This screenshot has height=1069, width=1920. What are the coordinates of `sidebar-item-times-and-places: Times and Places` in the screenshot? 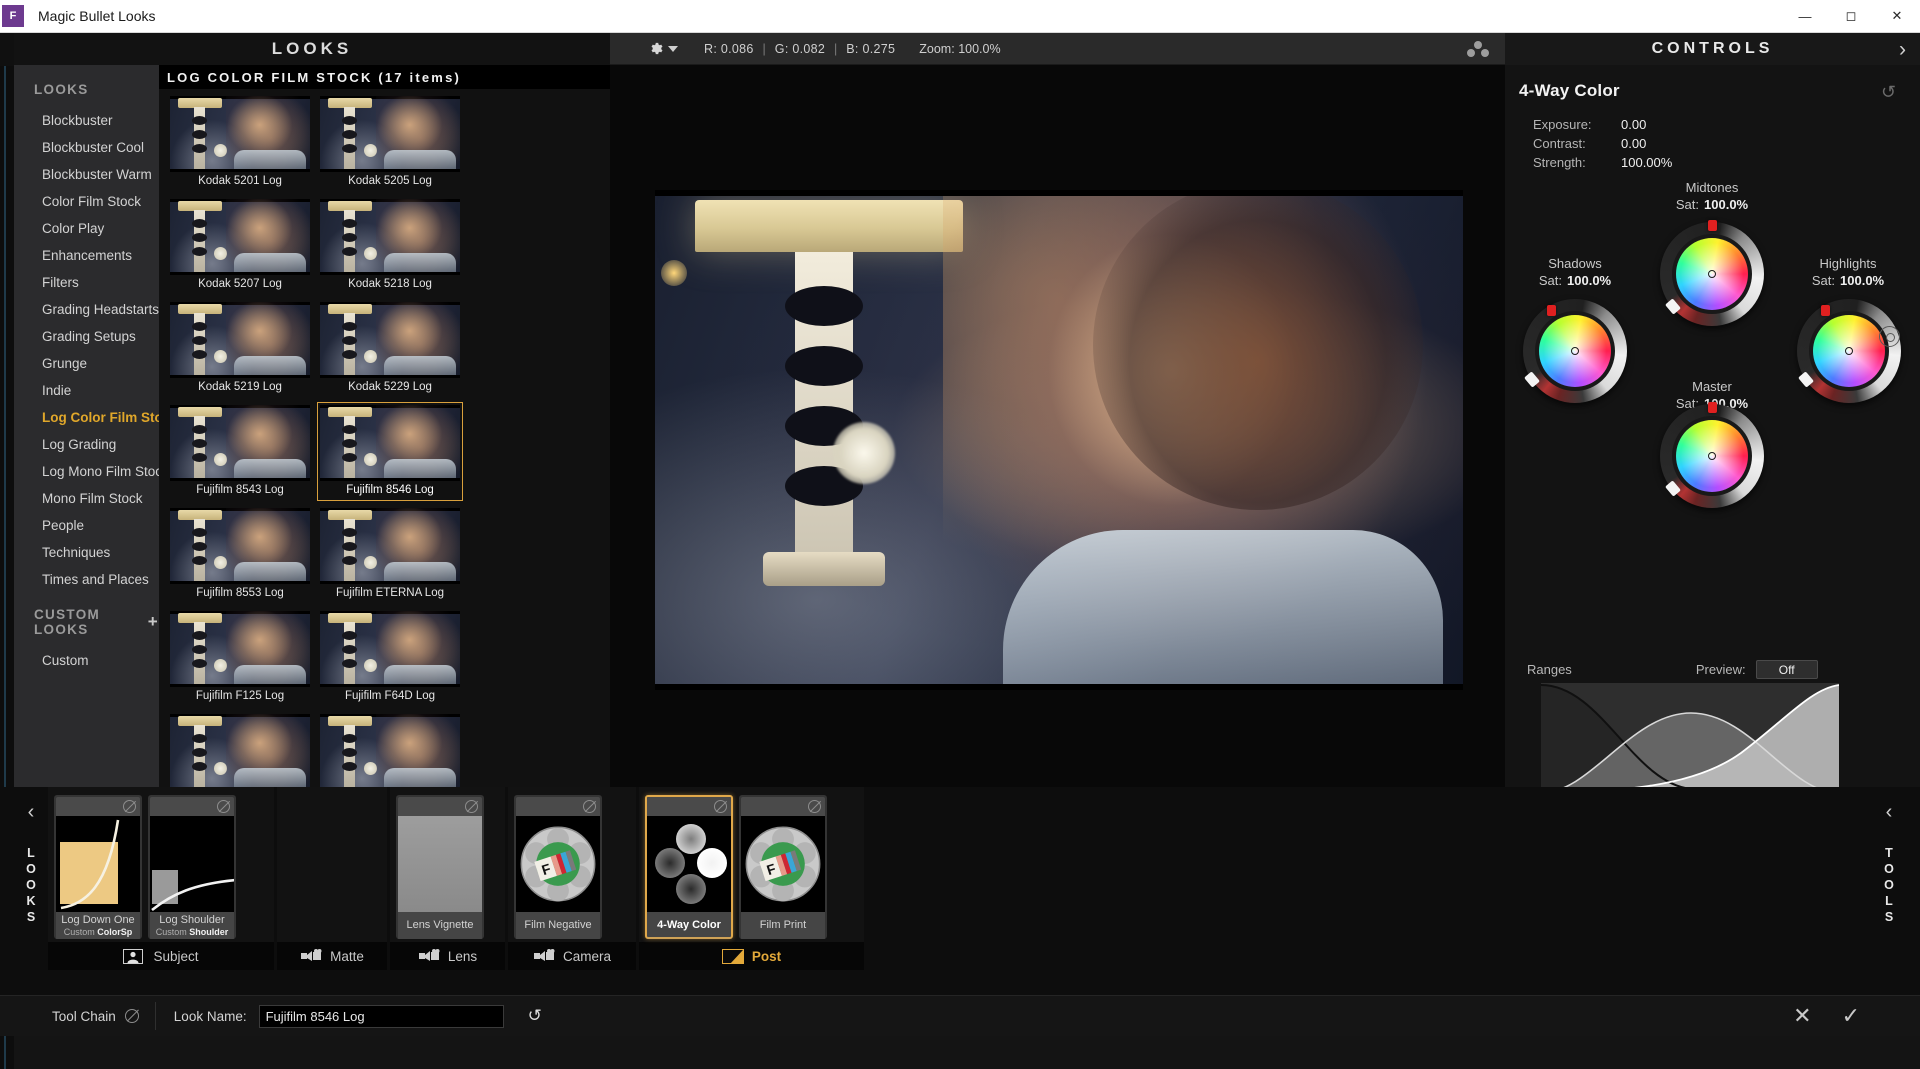 It's located at (86, 579).